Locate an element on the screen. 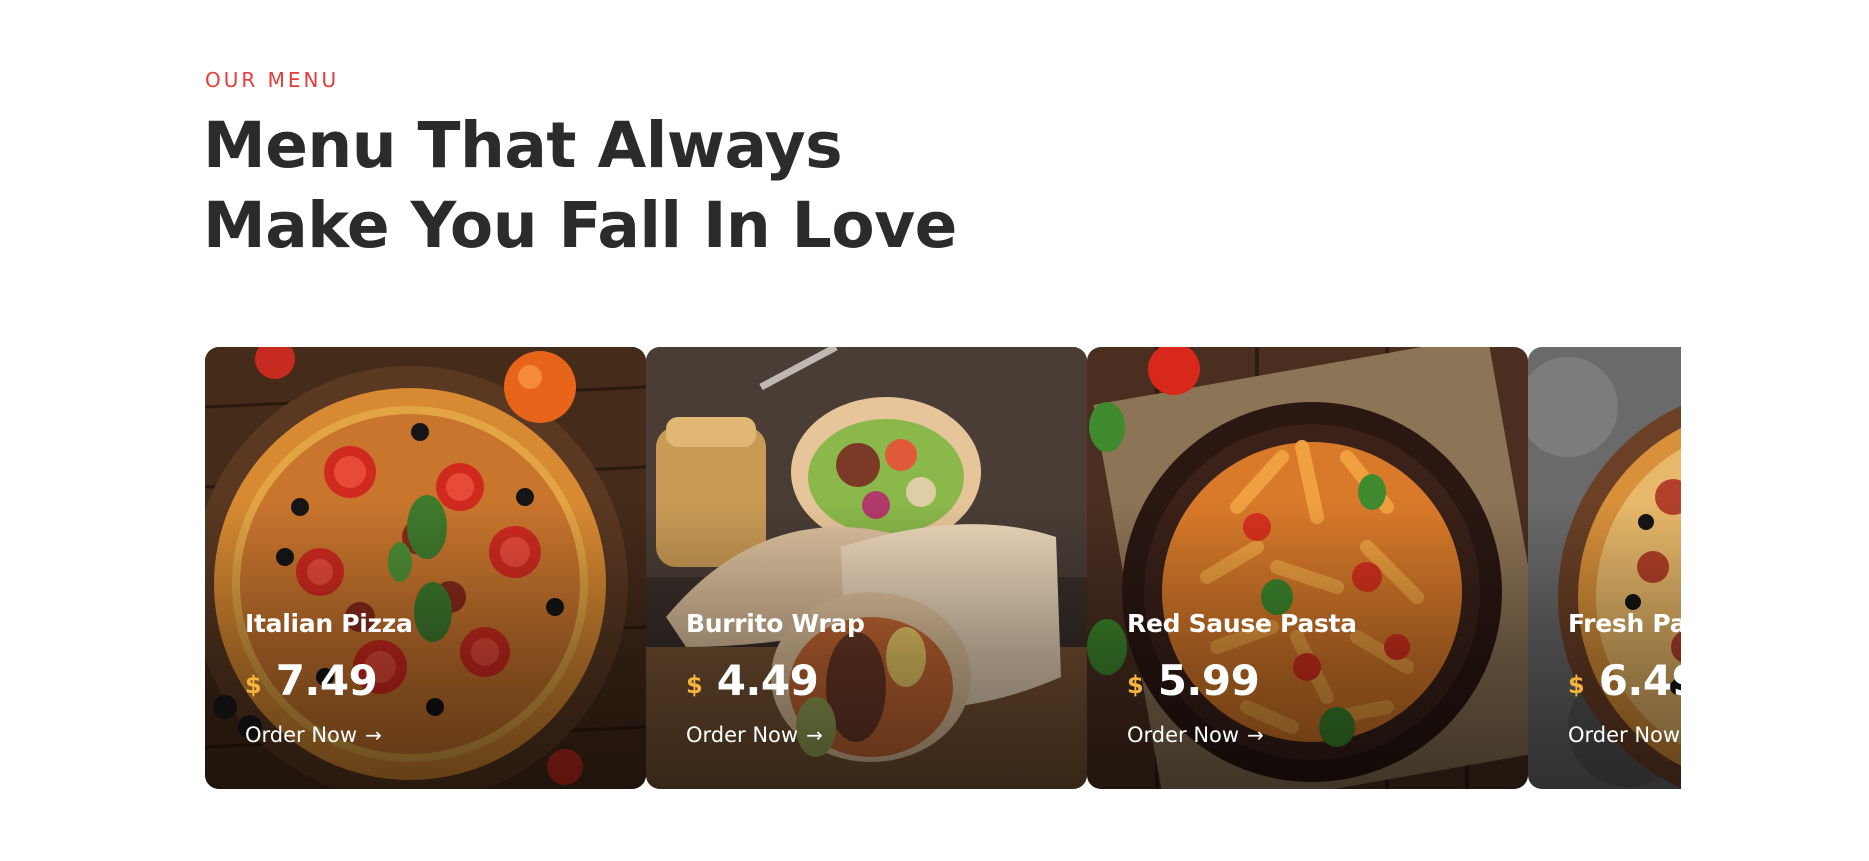 The height and width of the screenshot is (861, 1869). menu-item-price: $ 5.99 is located at coordinates (1193, 680).